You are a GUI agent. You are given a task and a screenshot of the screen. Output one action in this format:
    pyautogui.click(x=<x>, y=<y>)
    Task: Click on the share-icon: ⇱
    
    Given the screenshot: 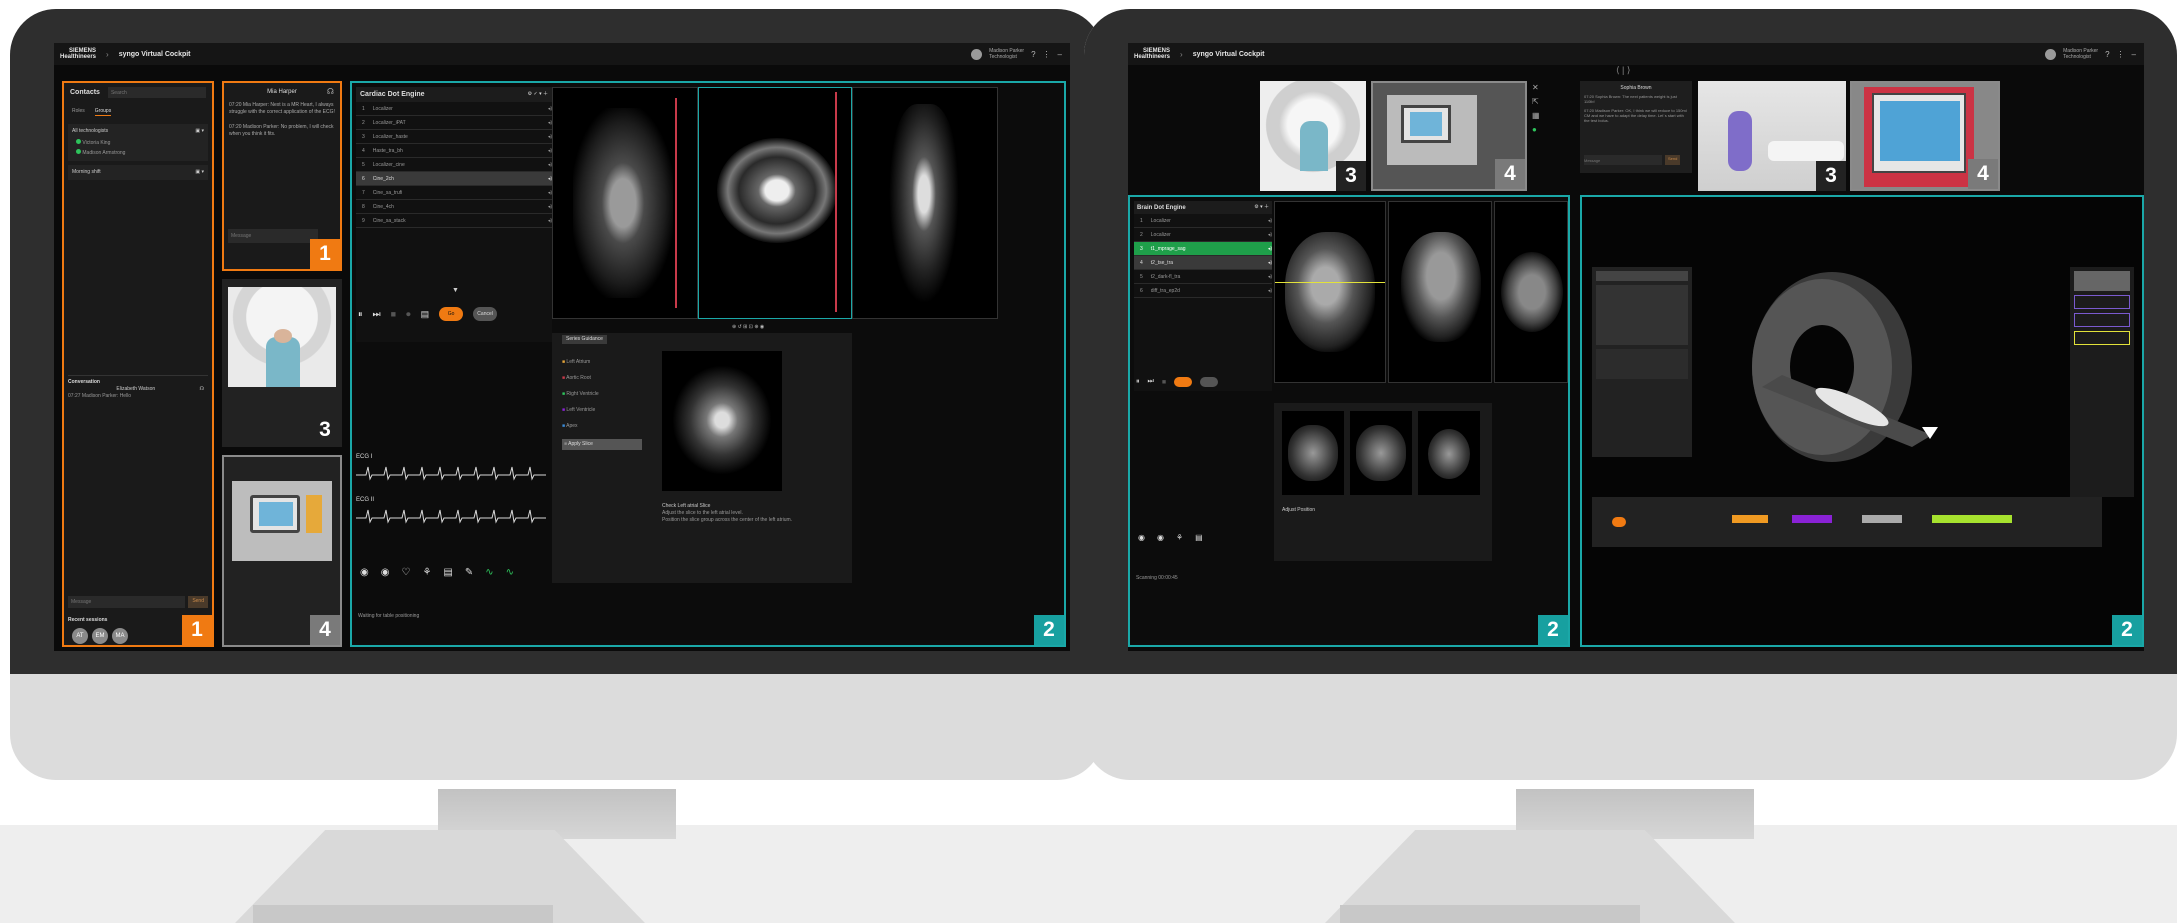 What is the action you would take?
    pyautogui.click(x=1537, y=102)
    